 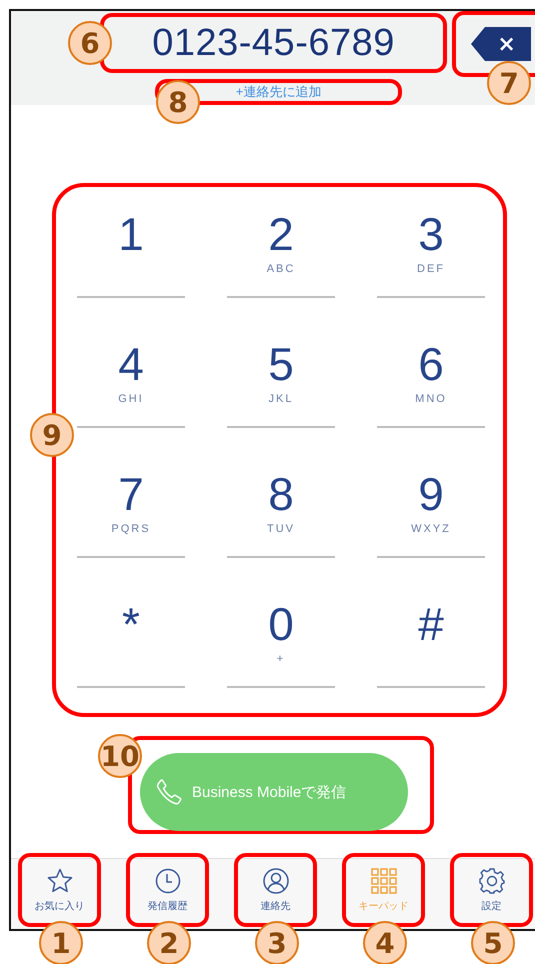 What do you see at coordinates (385, 942) in the screenshot?
I see `callout-badge: 4` at bounding box center [385, 942].